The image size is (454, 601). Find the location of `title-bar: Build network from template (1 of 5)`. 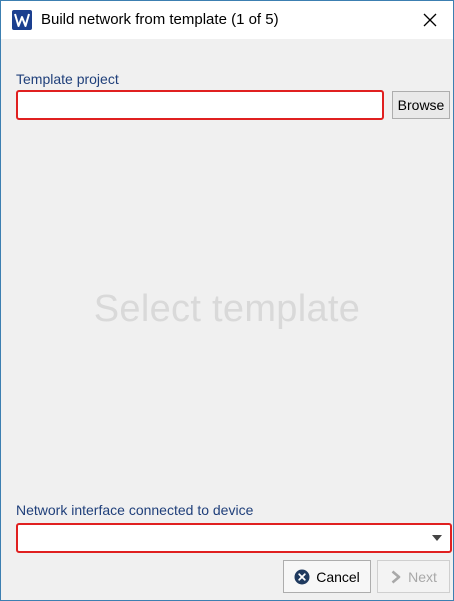

title-bar: Build network from template (1 of 5) is located at coordinates (227, 20).